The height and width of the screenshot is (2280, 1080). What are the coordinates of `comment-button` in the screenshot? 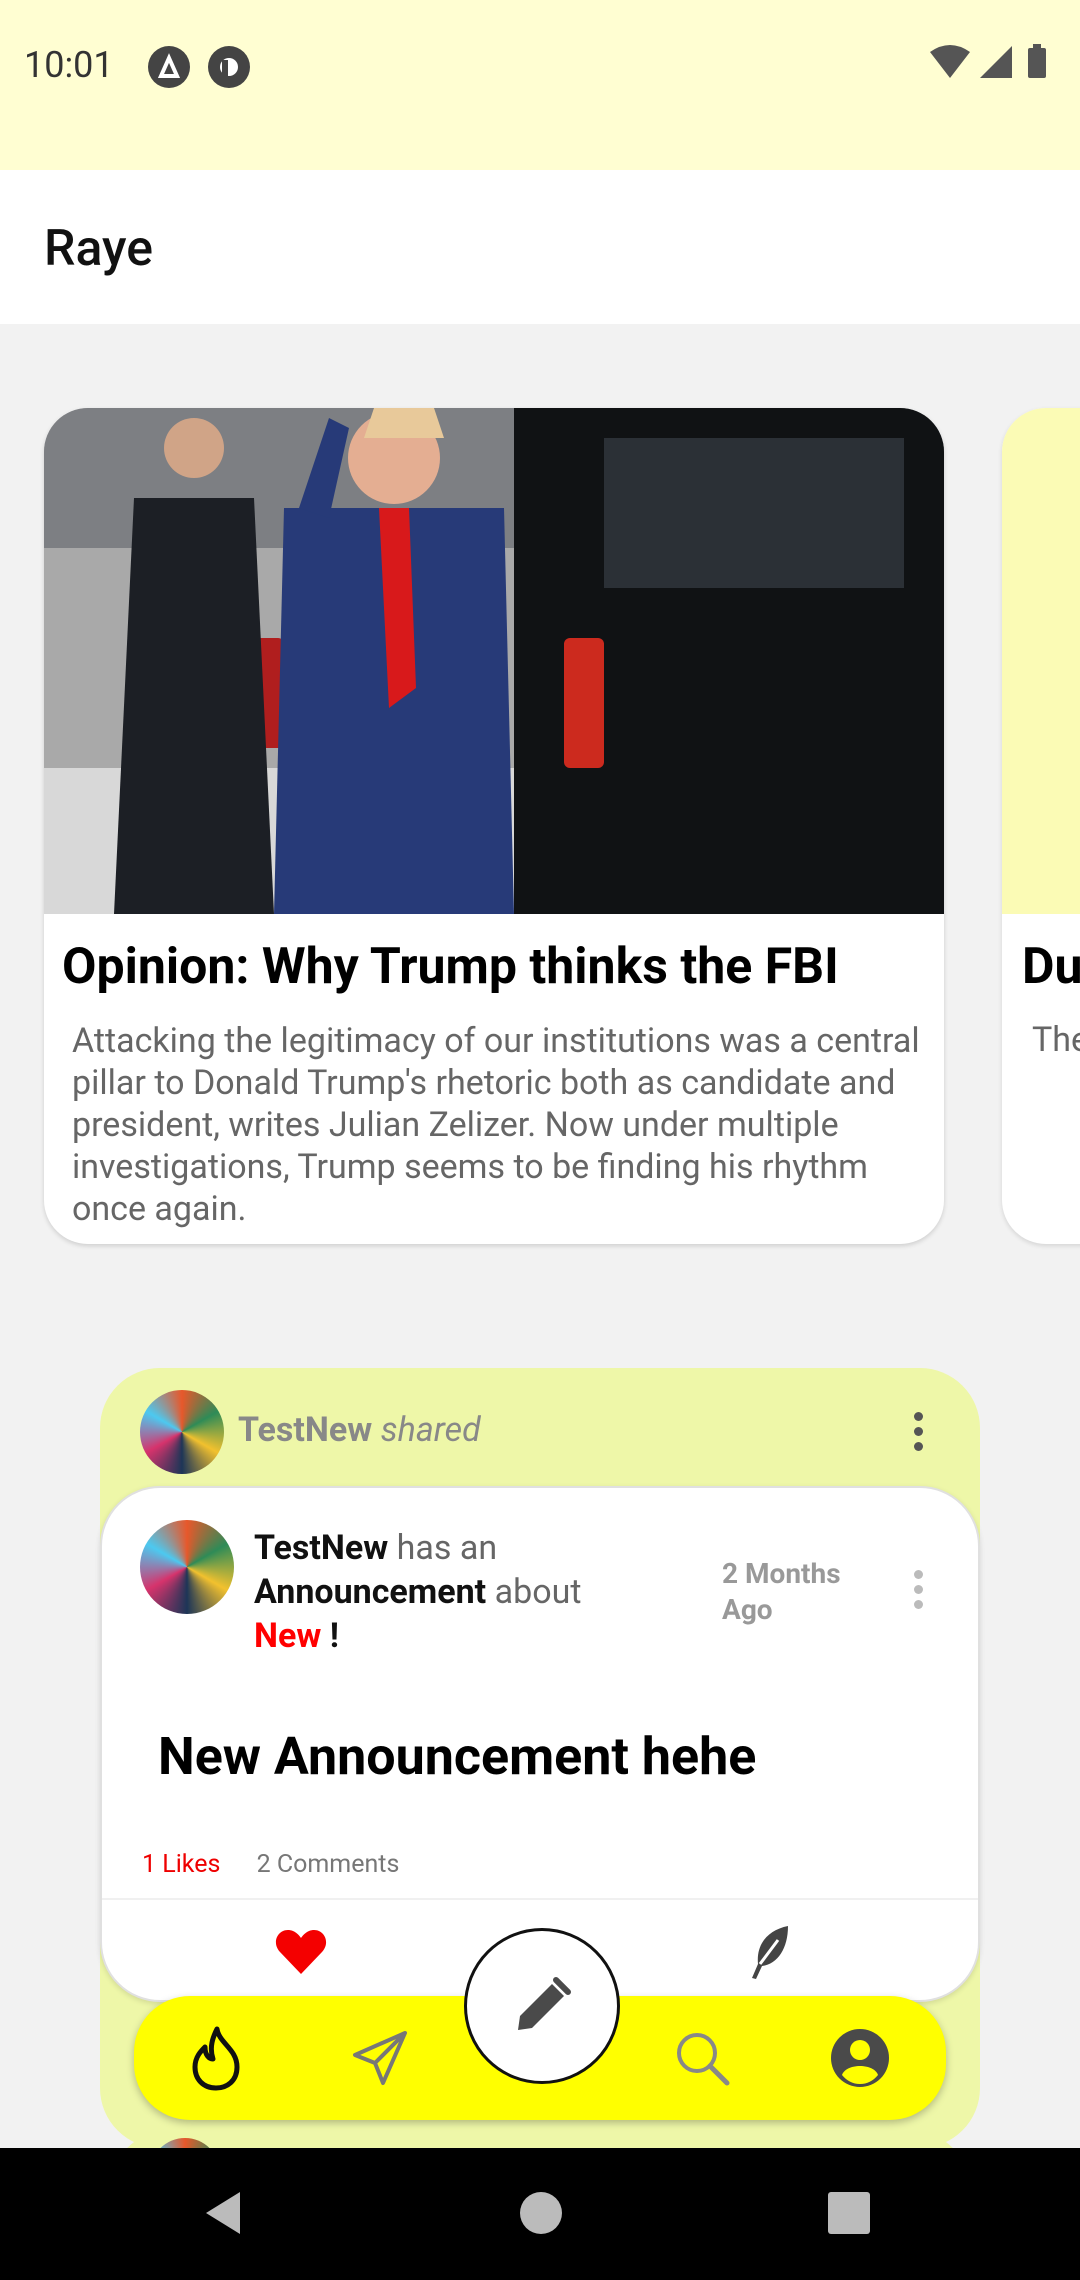 It's located at (770, 1954).